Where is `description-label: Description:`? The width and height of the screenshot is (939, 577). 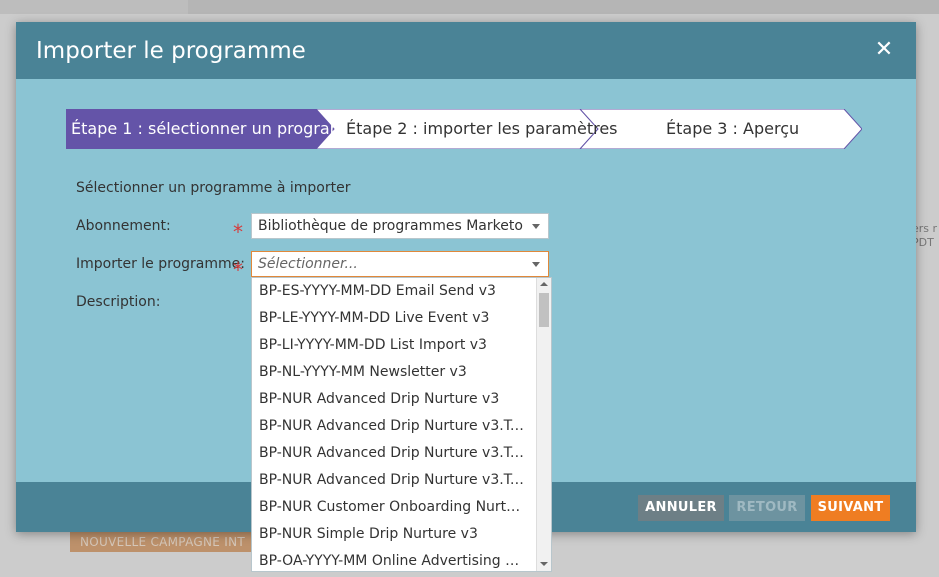
description-label: Description: is located at coordinates (118, 302).